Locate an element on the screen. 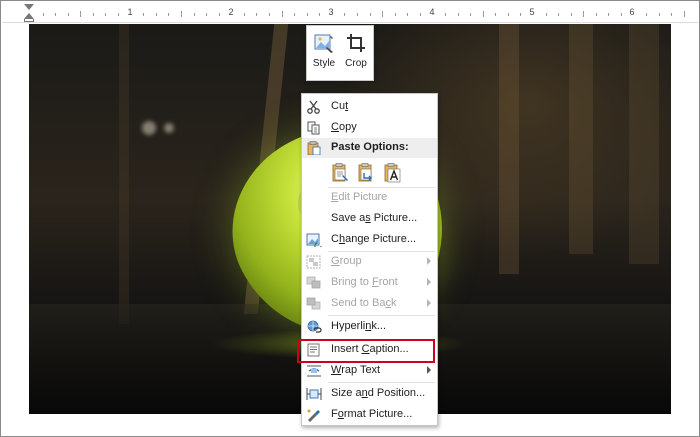  menu-label: Cut is located at coordinates (340, 106).